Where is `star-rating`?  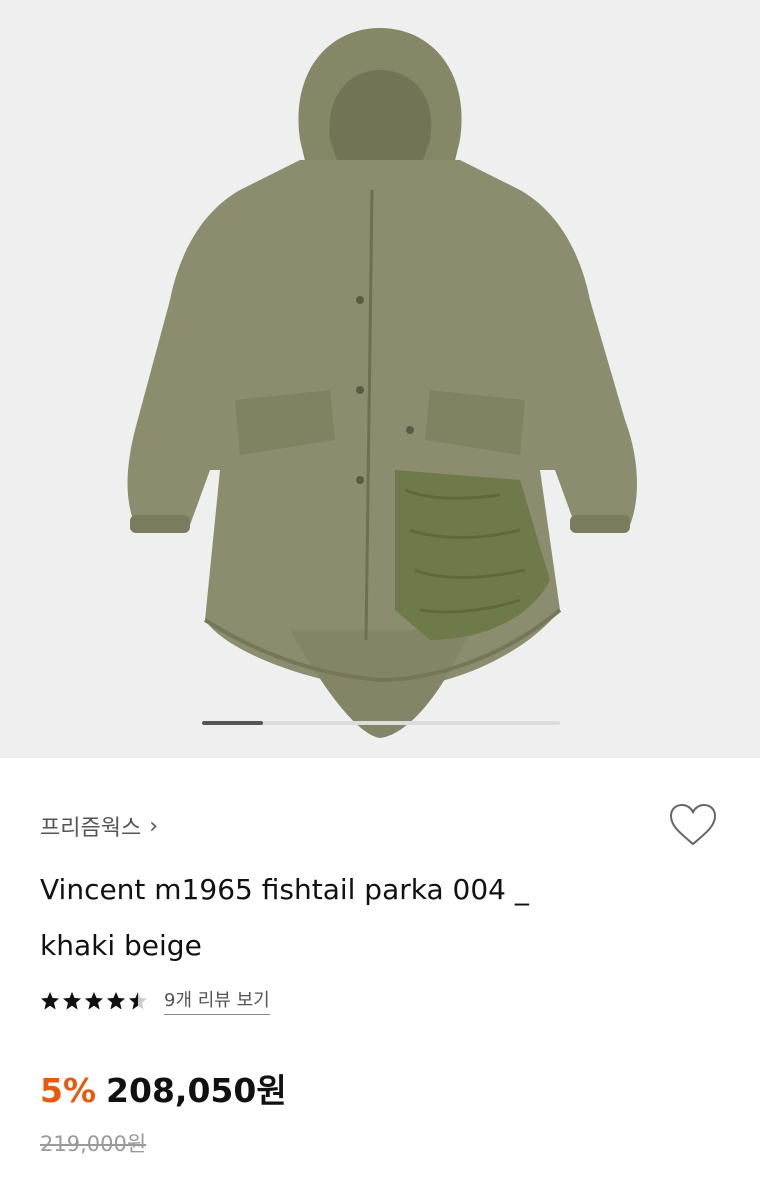
star-rating is located at coordinates (94, 1001).